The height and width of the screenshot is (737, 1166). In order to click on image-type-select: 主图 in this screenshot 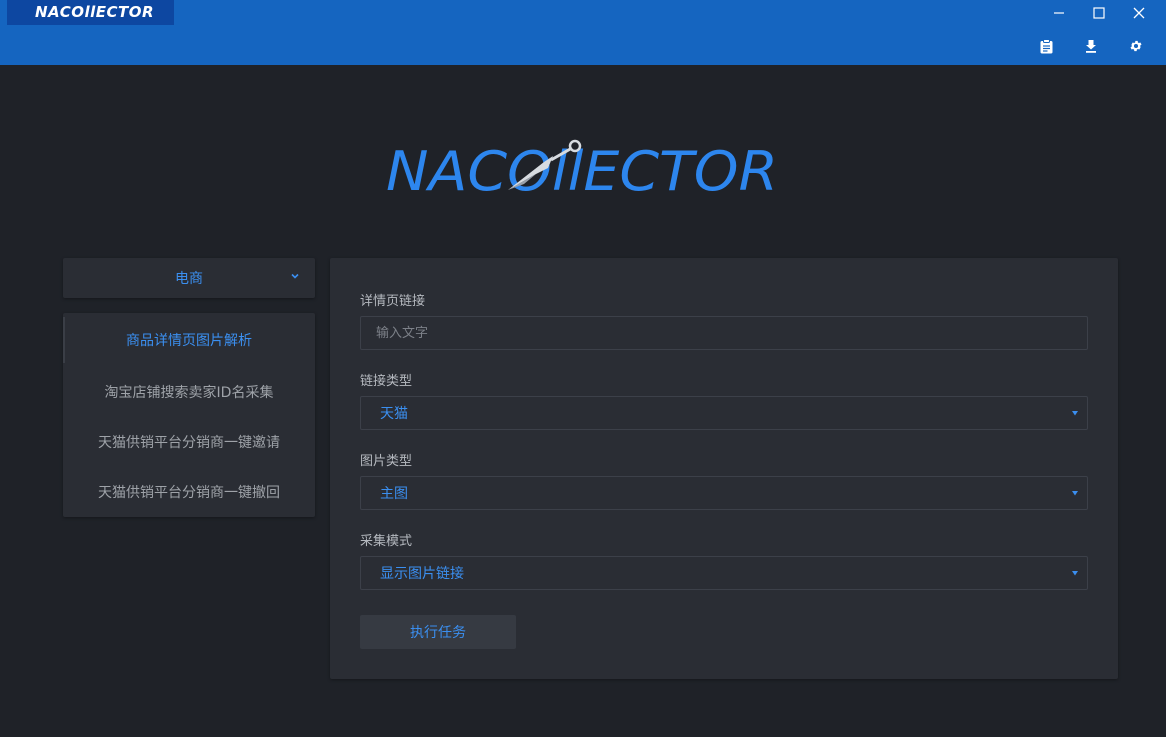, I will do `click(724, 493)`.